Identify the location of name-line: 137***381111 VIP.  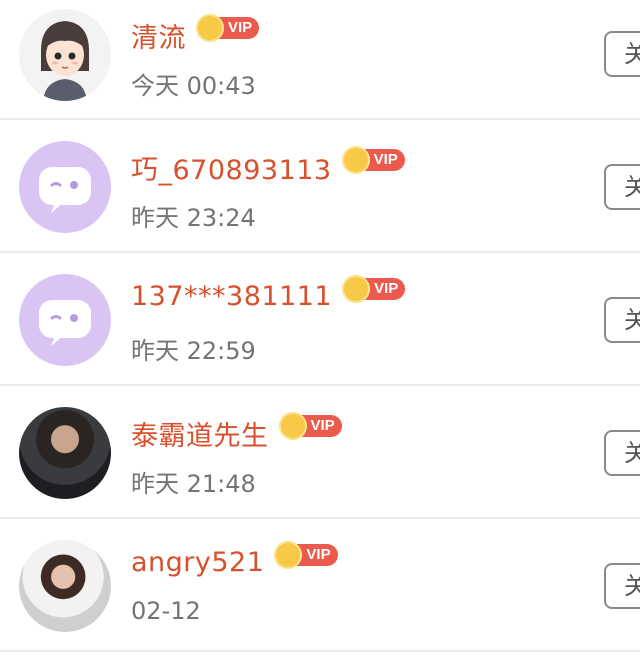
(268, 293).